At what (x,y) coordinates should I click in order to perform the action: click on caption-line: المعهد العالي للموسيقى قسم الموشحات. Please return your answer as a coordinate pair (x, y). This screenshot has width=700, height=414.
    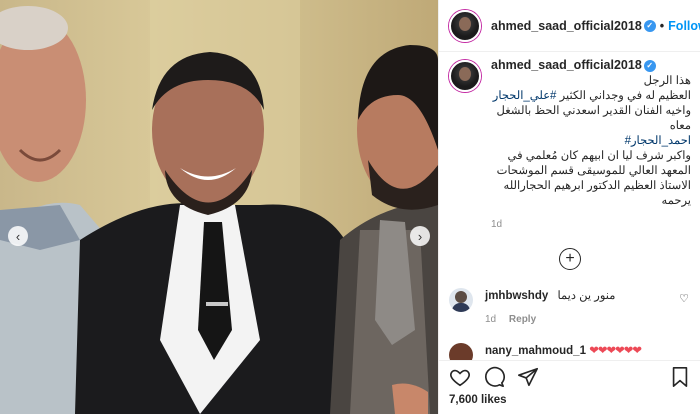
    Looking at the image, I should click on (593, 171).